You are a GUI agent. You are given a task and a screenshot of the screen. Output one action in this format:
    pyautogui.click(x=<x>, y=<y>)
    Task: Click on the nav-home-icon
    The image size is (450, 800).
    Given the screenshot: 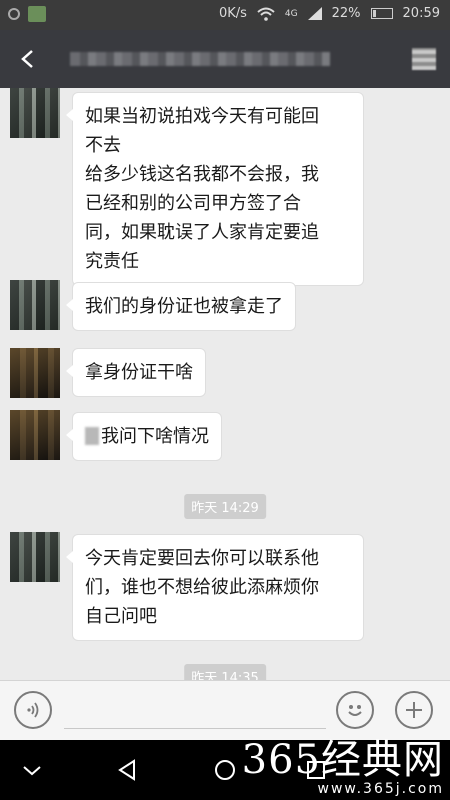 What is the action you would take?
    pyautogui.click(x=225, y=770)
    